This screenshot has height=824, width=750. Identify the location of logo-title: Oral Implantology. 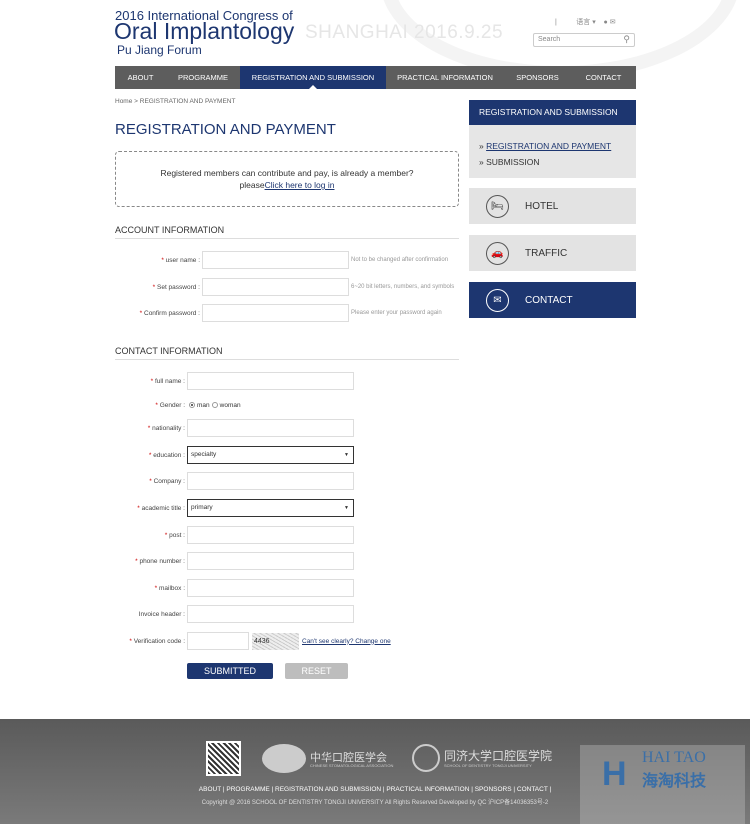
(204, 31).